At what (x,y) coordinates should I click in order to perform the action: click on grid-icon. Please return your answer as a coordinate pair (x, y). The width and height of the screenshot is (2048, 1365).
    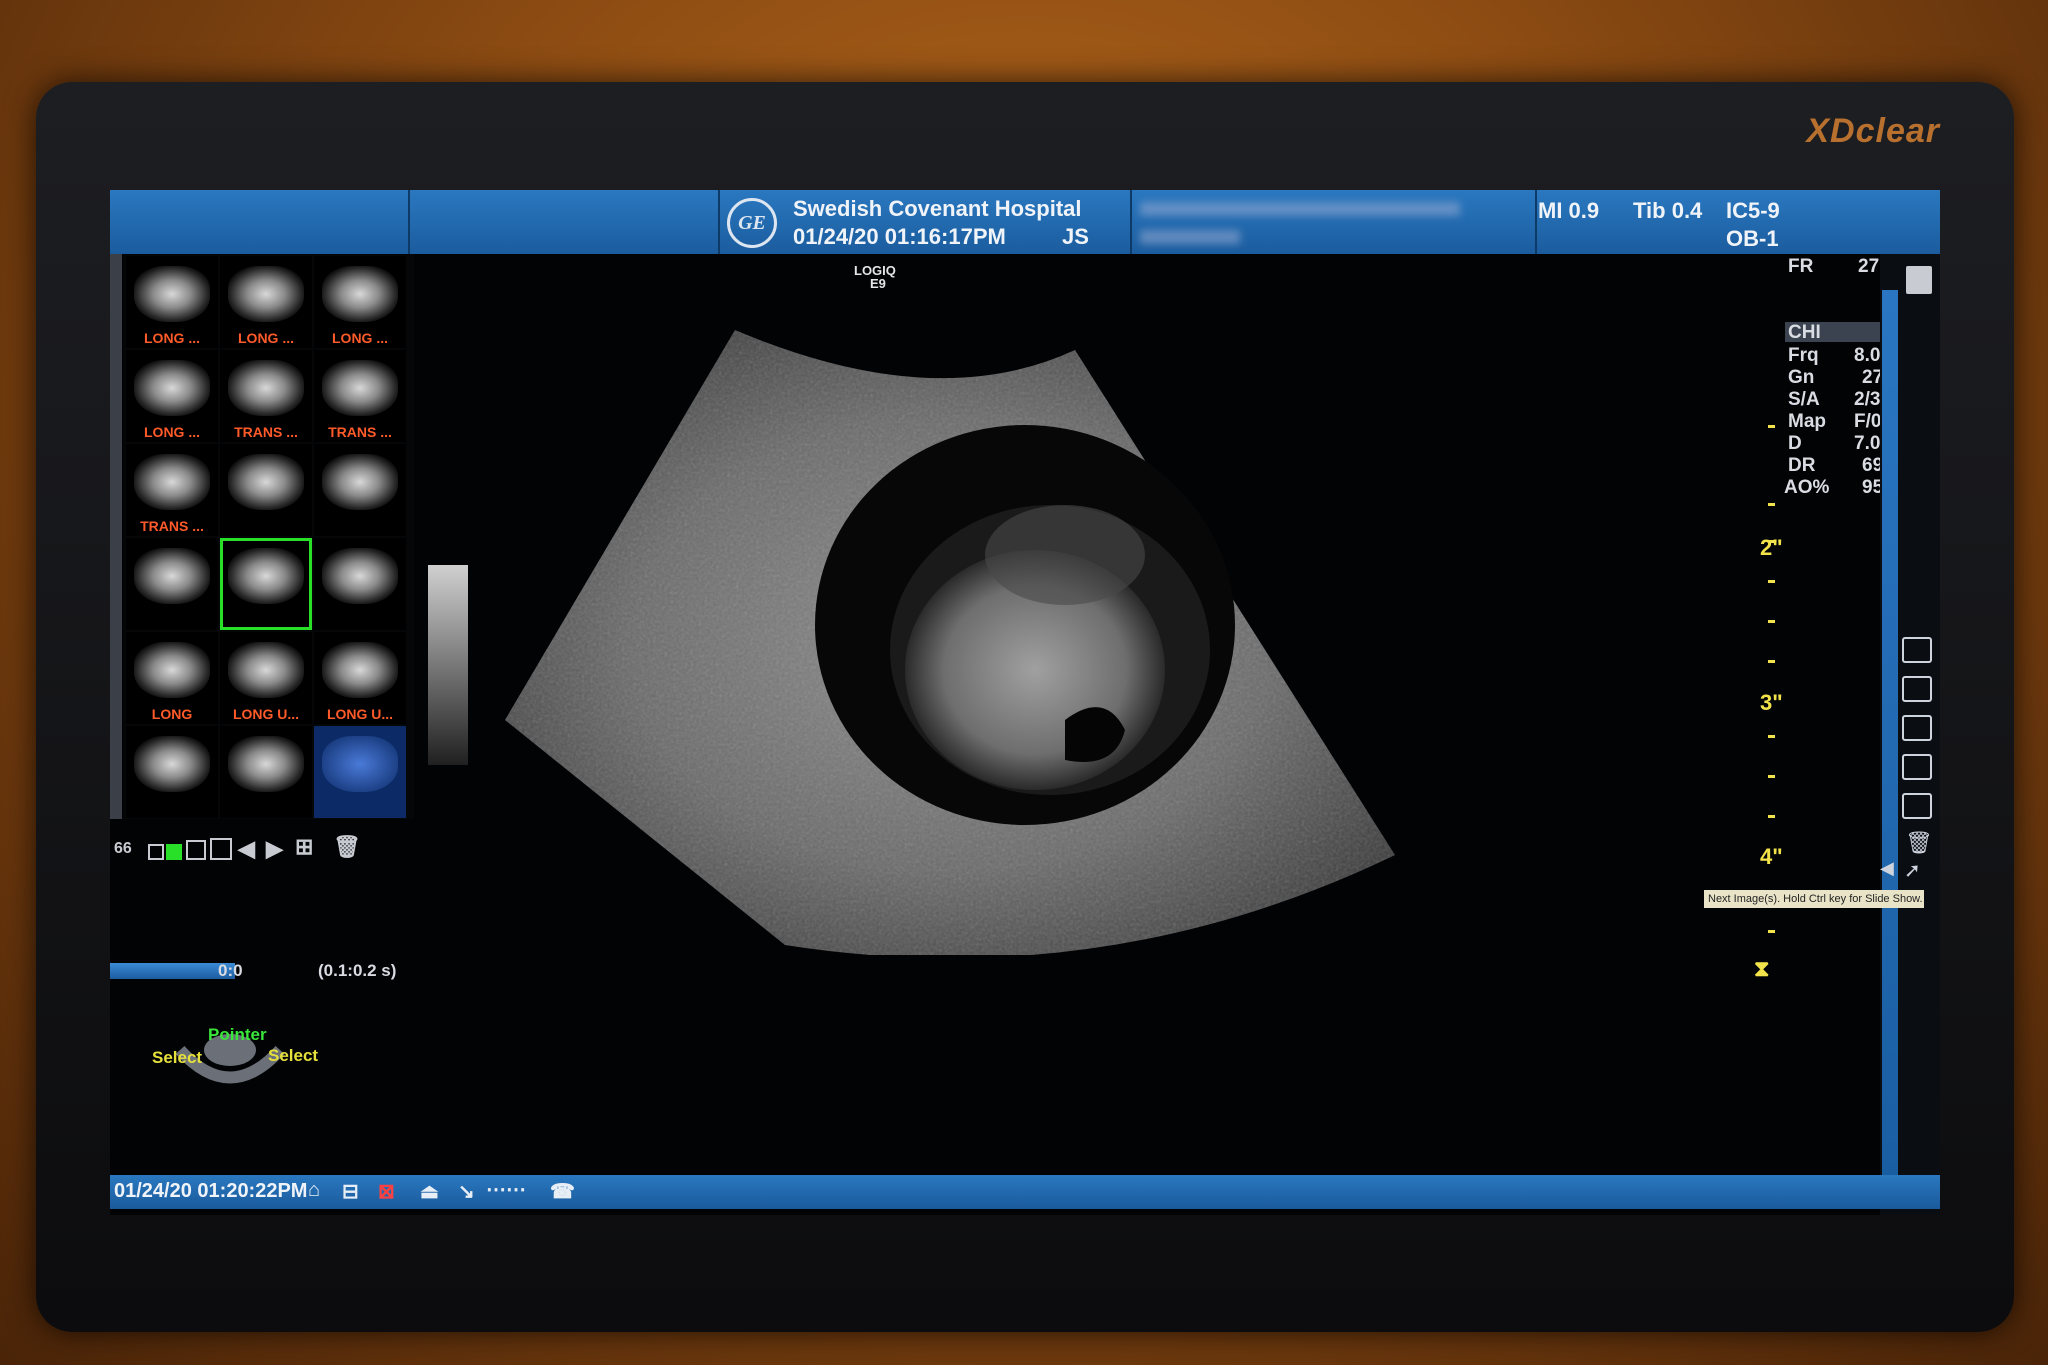
    Looking at the image, I should click on (1917, 728).